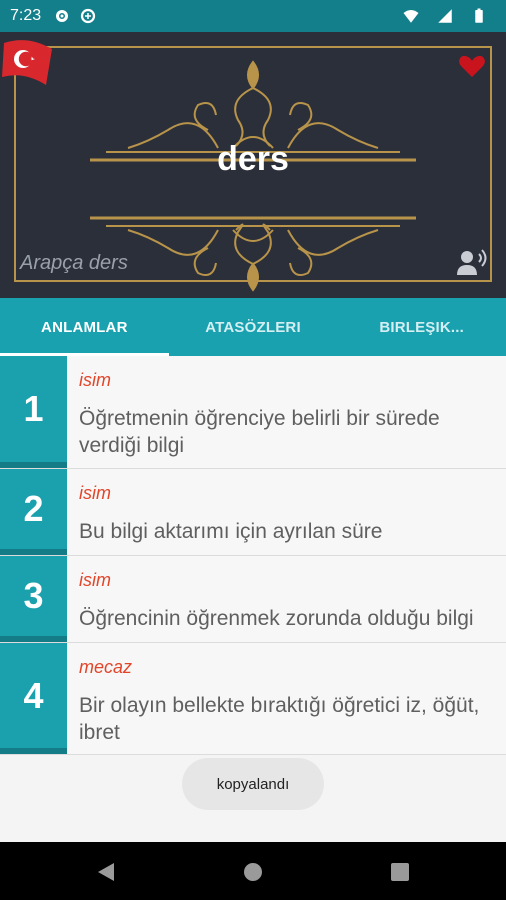 This screenshot has height=900, width=506. Describe the element at coordinates (479, 15) in the screenshot. I see `battery-icon` at that location.